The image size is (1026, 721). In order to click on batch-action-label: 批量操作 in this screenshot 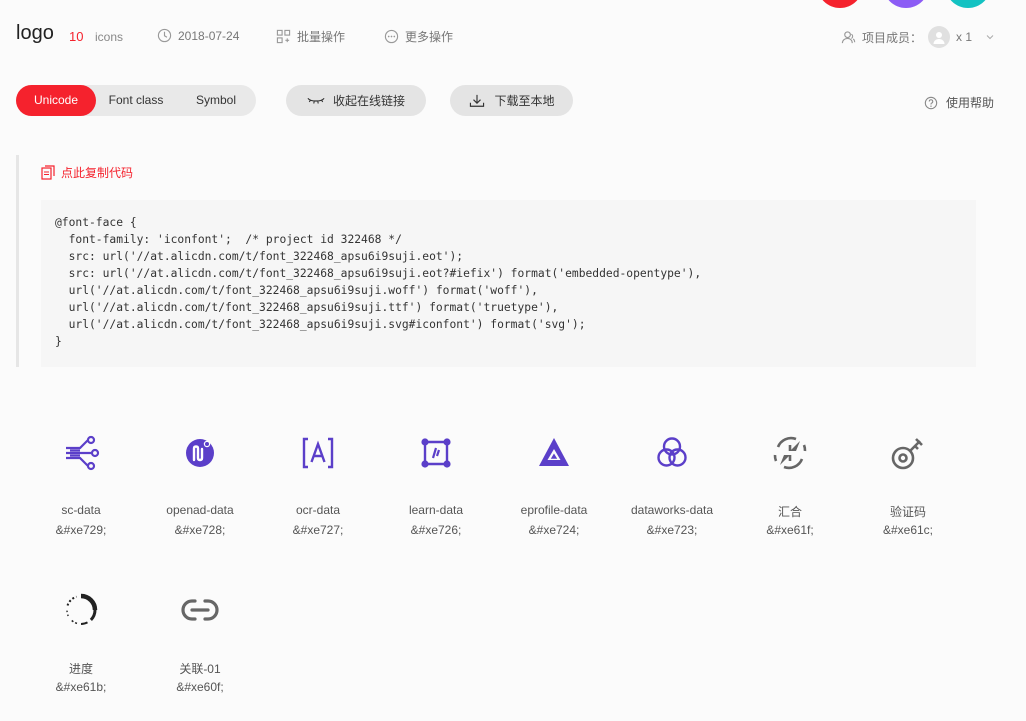, I will do `click(321, 37)`.